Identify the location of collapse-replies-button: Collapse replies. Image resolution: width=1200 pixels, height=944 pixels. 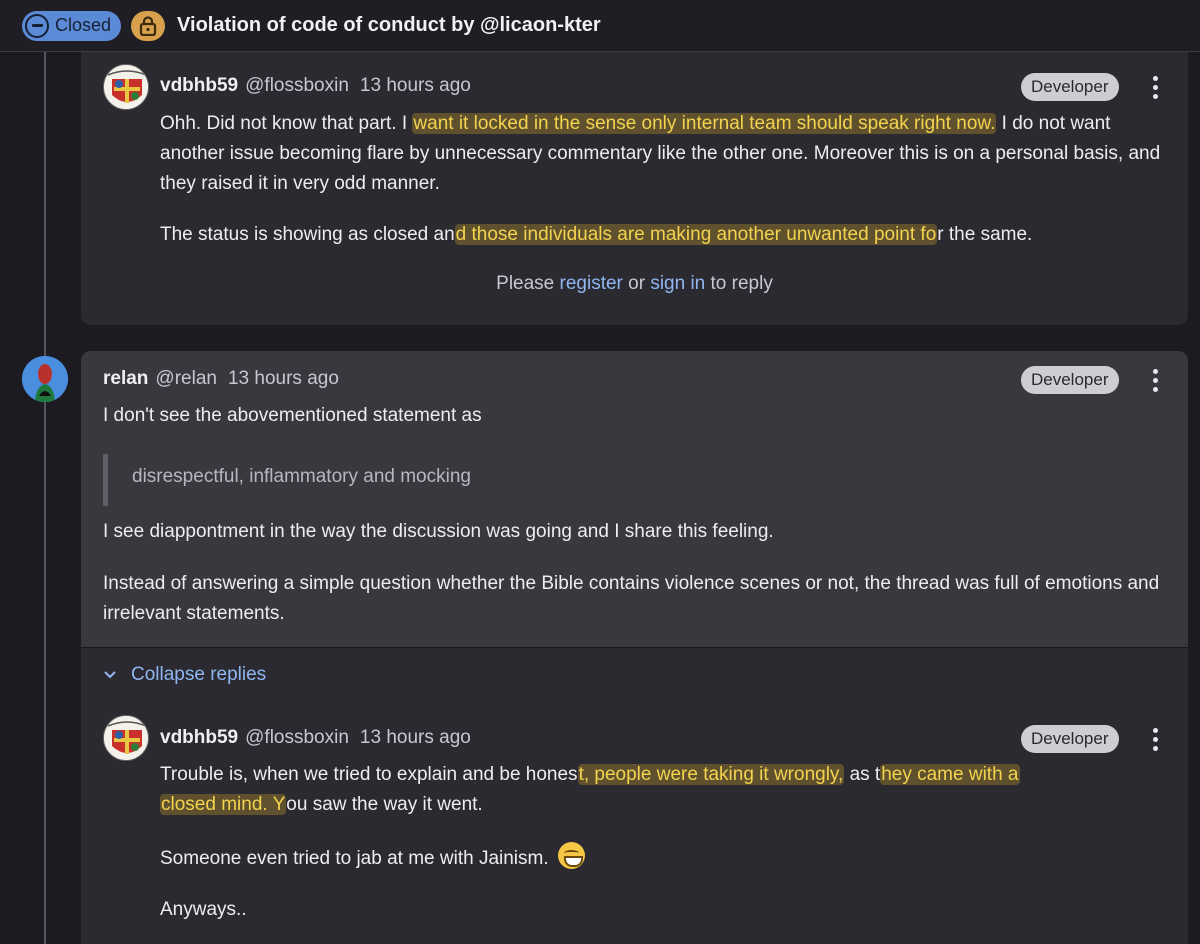
(184, 675).